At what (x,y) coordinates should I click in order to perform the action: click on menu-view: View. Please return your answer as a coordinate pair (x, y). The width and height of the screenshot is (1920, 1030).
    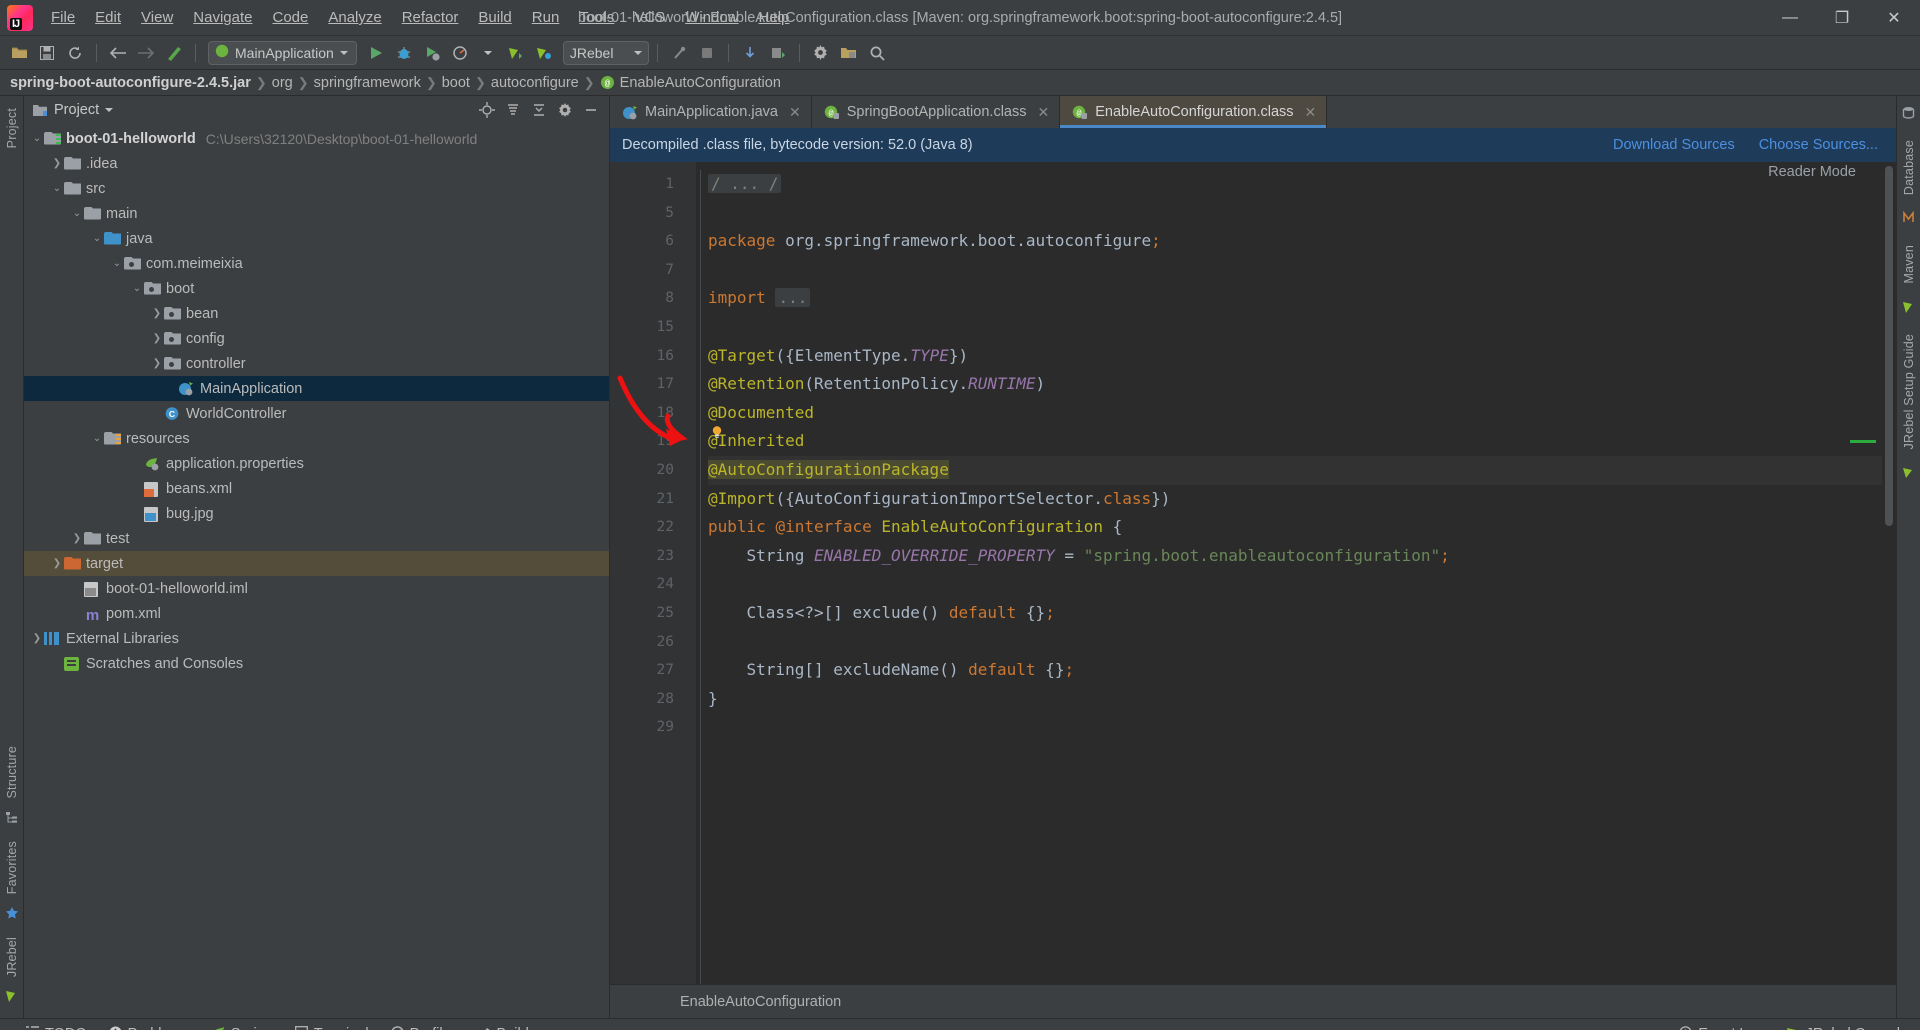
    Looking at the image, I should click on (157, 17).